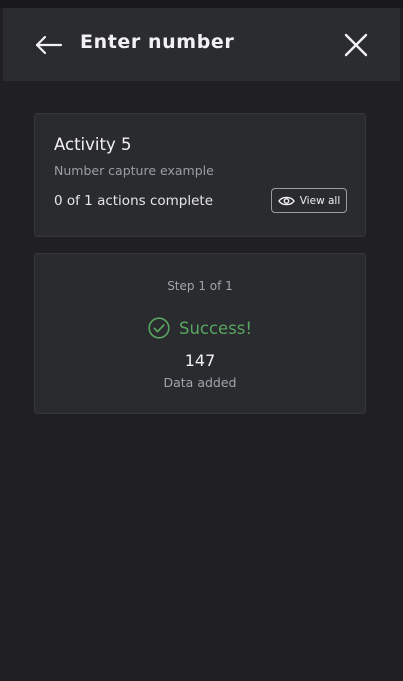  Describe the element at coordinates (93, 144) in the screenshot. I see `activity-title: Activity 5` at that location.